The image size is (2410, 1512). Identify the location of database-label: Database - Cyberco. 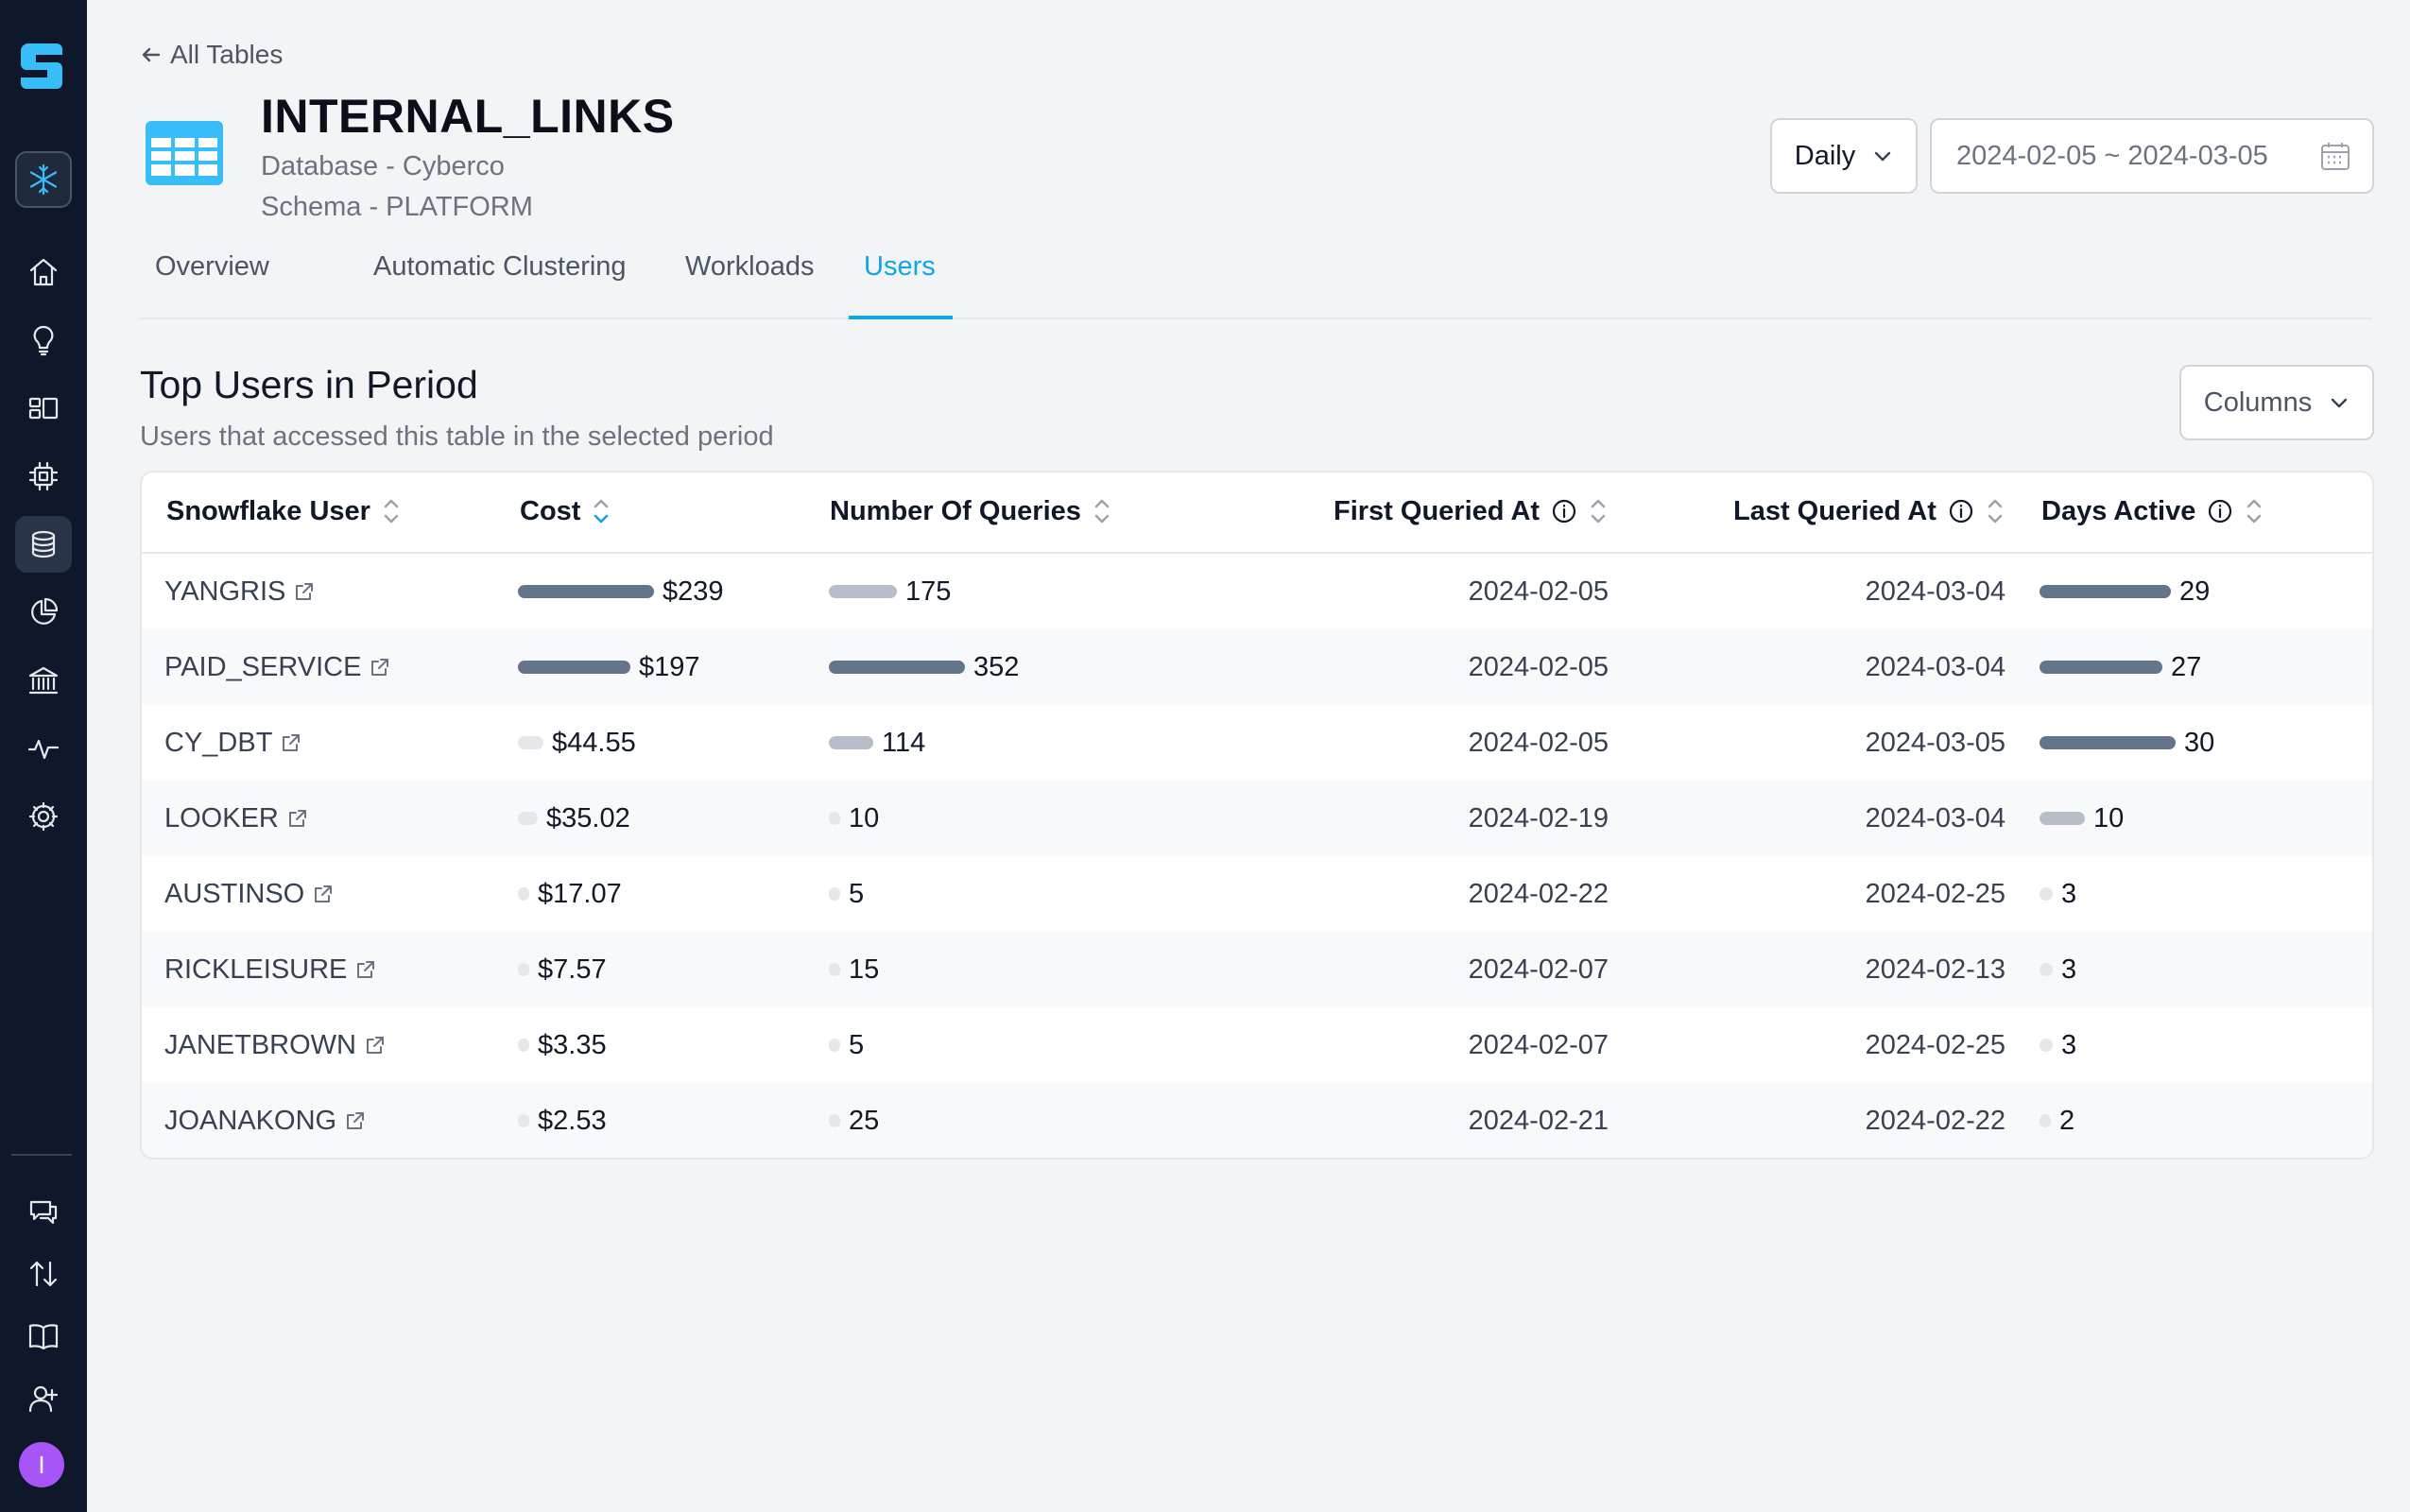
(383, 166).